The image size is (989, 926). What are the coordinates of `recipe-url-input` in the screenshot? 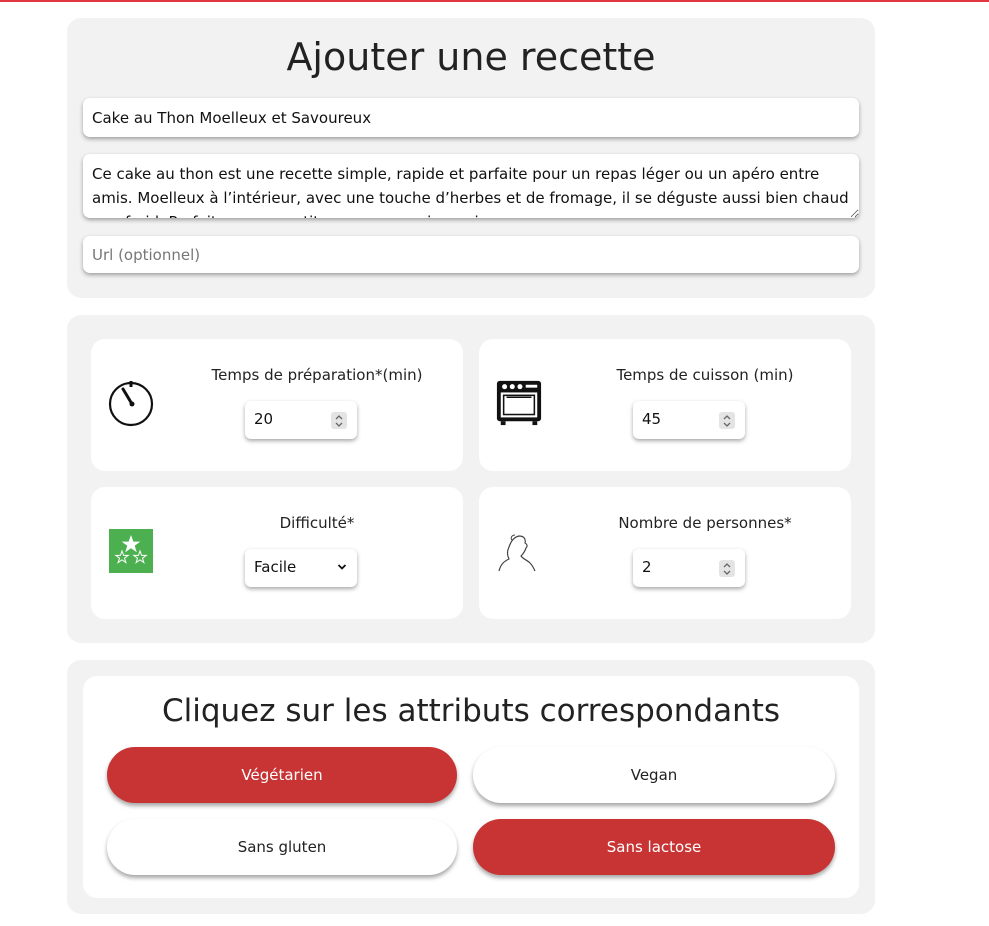 It's located at (471, 254).